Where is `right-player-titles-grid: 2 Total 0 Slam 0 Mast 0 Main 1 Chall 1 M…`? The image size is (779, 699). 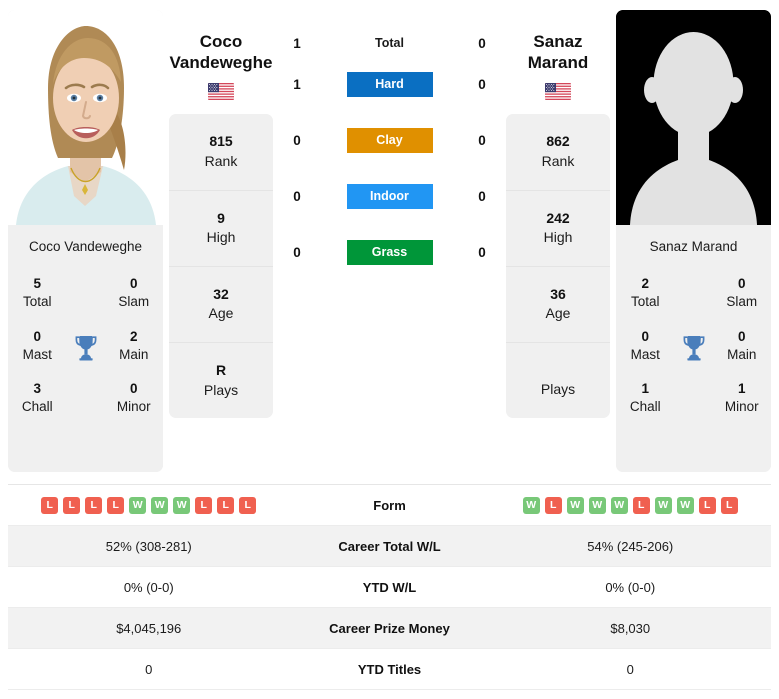
right-player-titles-grid: 2 Total 0 Slam 0 Mast 0 Main 1 Chall 1 M… is located at coordinates (693, 347).